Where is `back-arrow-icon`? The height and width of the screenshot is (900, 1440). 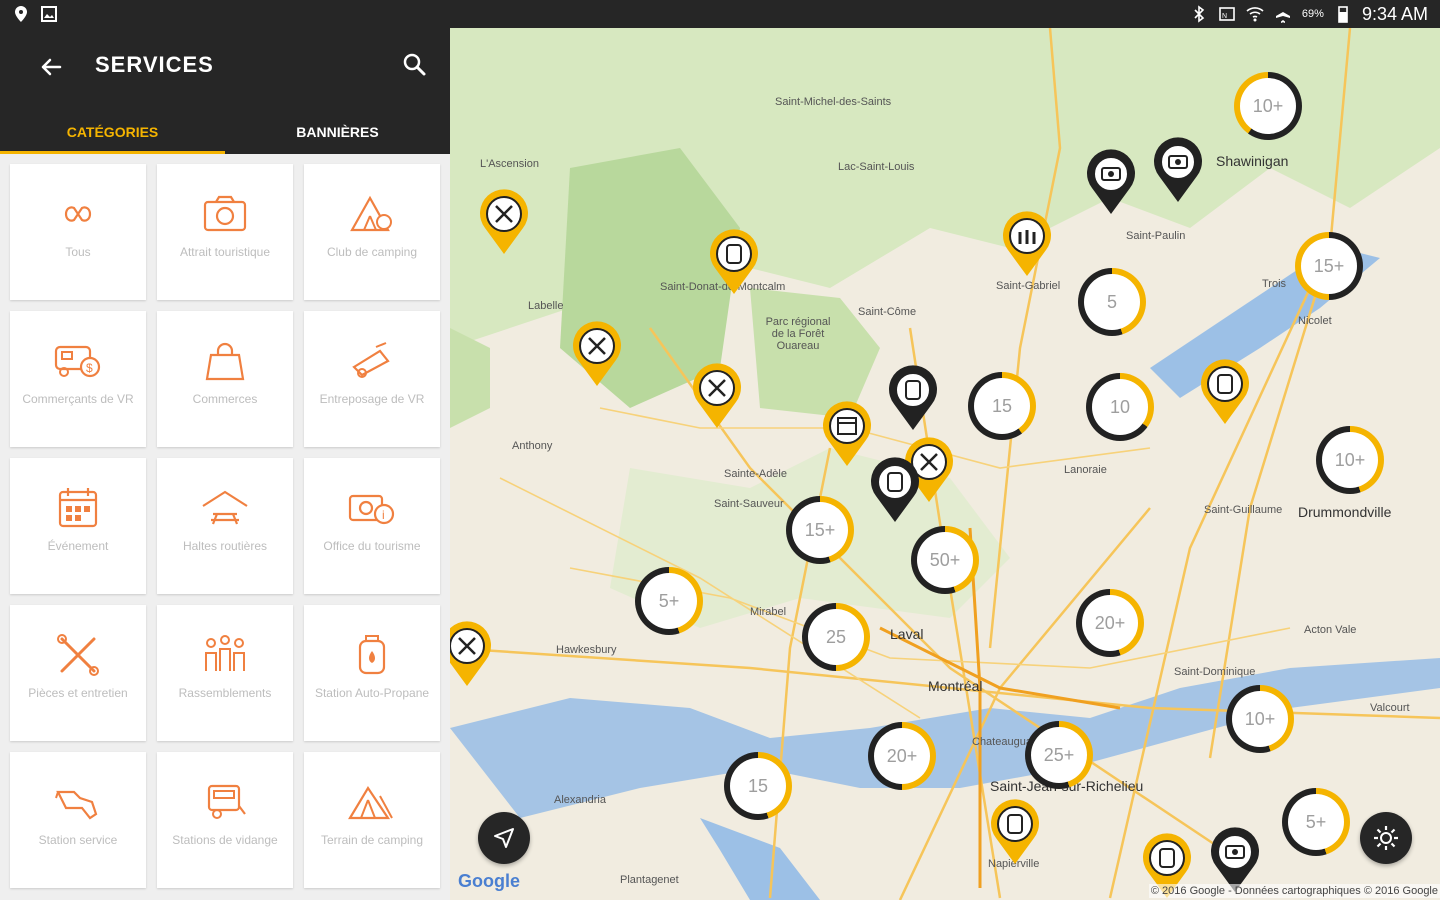
back-arrow-icon is located at coordinates (51, 67).